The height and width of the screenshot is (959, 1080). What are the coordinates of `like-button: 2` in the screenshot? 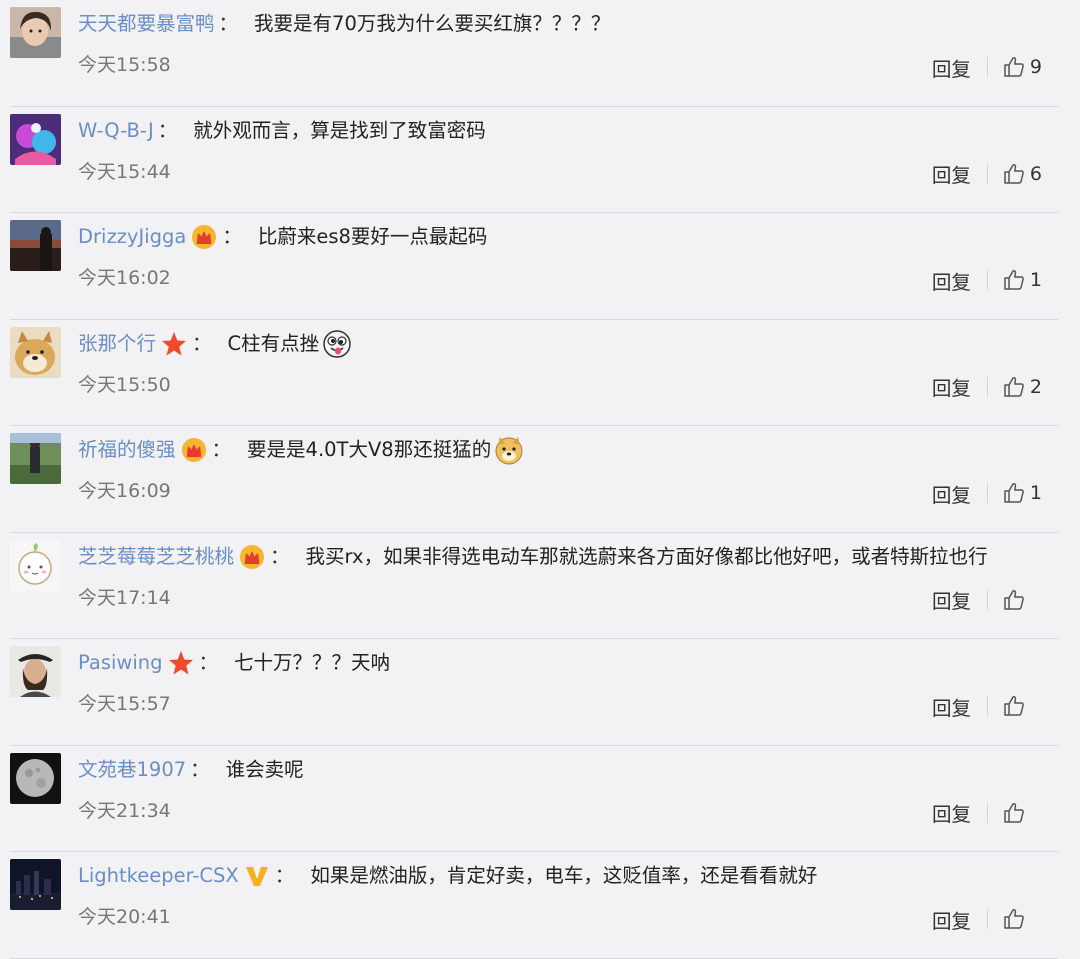 It's located at (1022, 387).